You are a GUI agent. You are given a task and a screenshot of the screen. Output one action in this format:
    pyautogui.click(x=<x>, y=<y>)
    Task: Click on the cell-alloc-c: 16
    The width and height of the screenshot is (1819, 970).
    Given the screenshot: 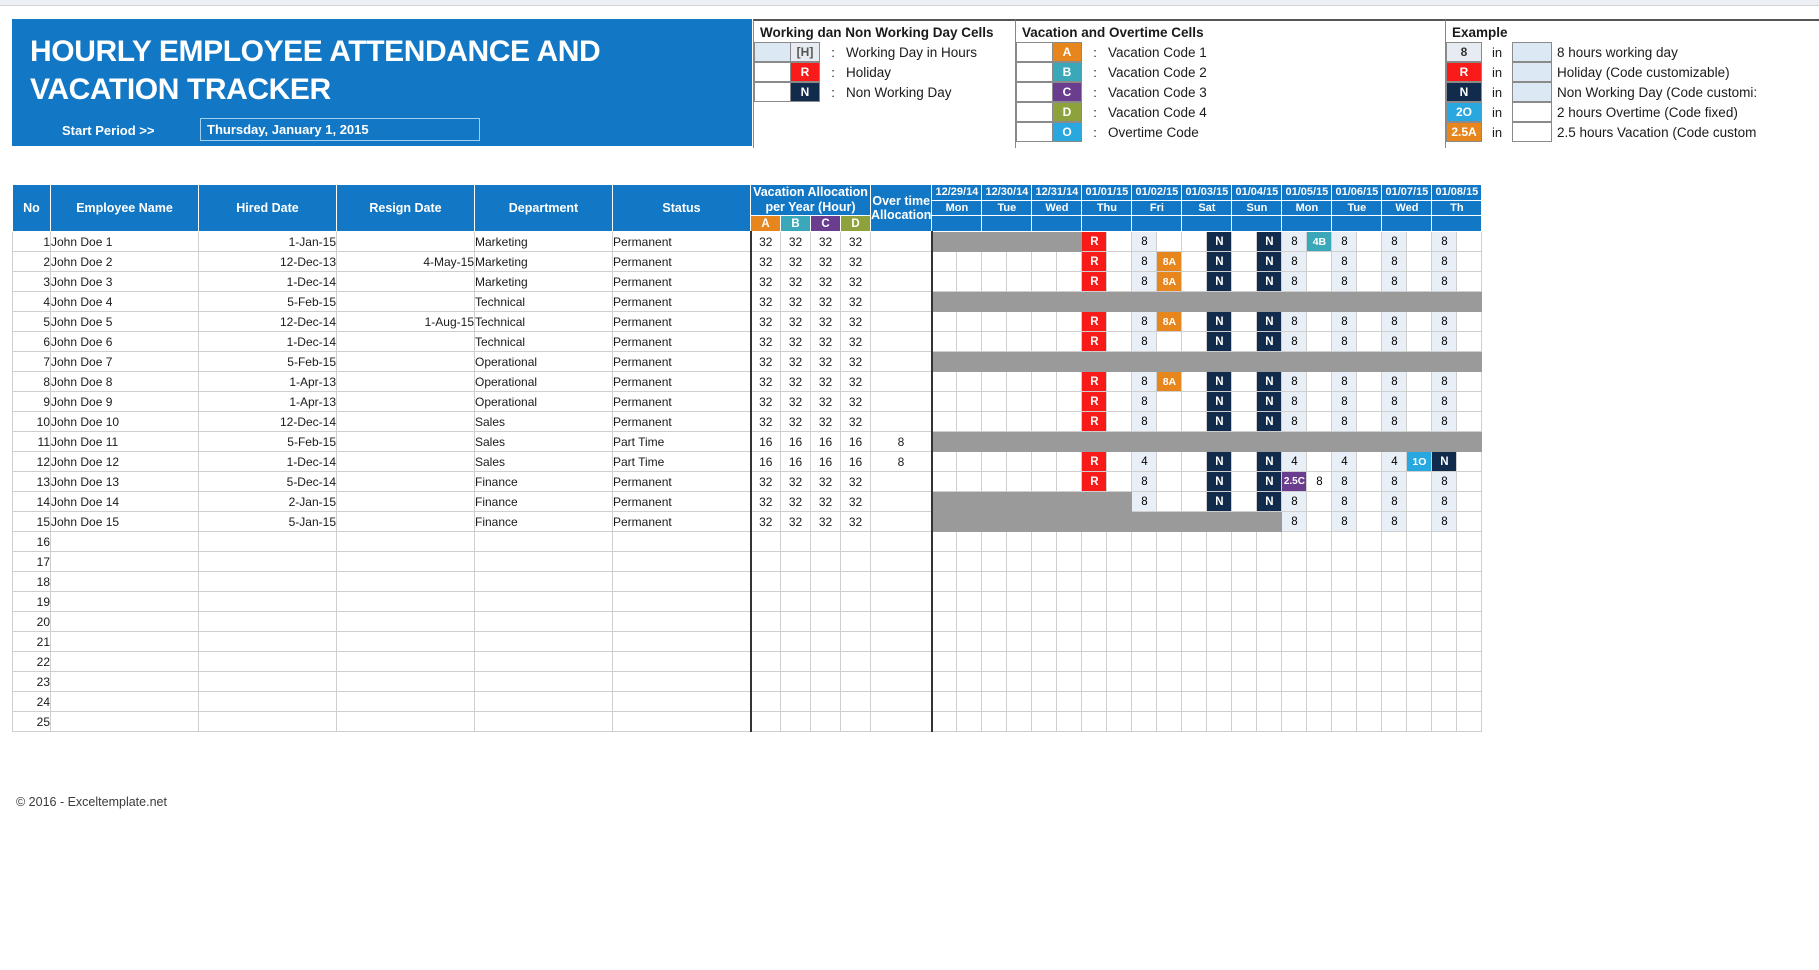 What is the action you would take?
    pyautogui.click(x=825, y=441)
    